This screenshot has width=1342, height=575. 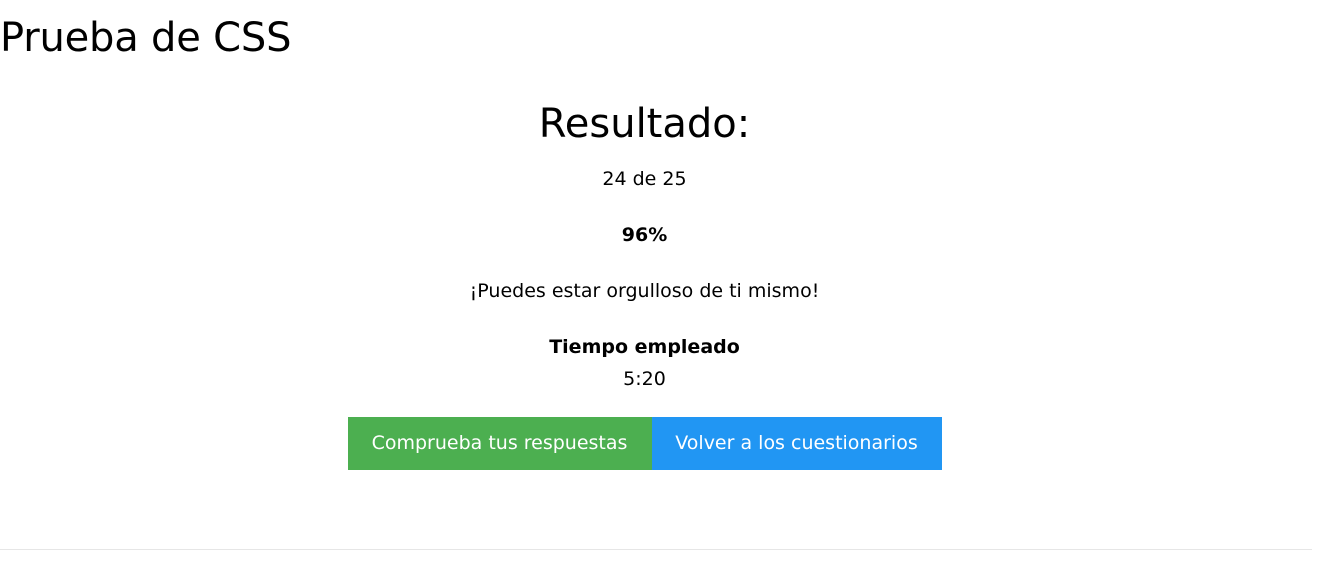 What do you see at coordinates (644, 179) in the screenshot?
I see `score-text: 24 de 25` at bounding box center [644, 179].